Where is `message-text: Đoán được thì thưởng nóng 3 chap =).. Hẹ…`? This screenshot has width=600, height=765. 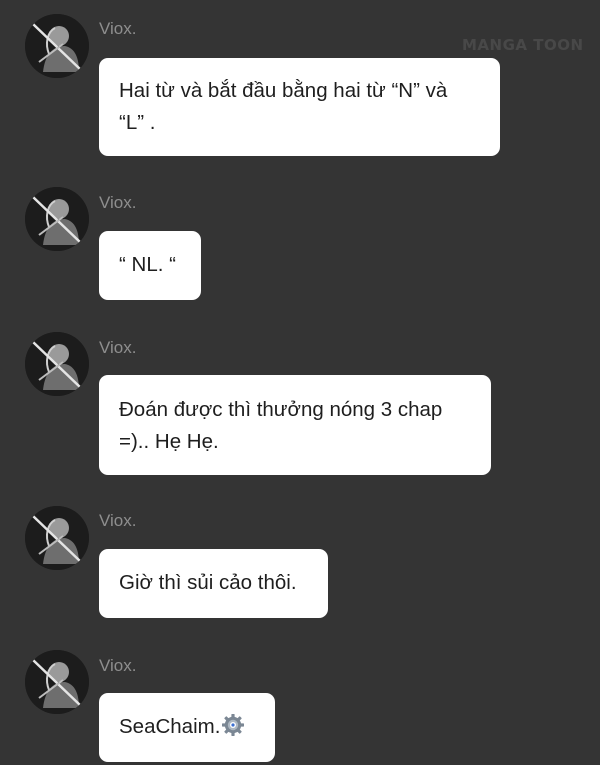 message-text: Đoán được thì thưởng nóng 3 chap =).. Hẹ… is located at coordinates (281, 425).